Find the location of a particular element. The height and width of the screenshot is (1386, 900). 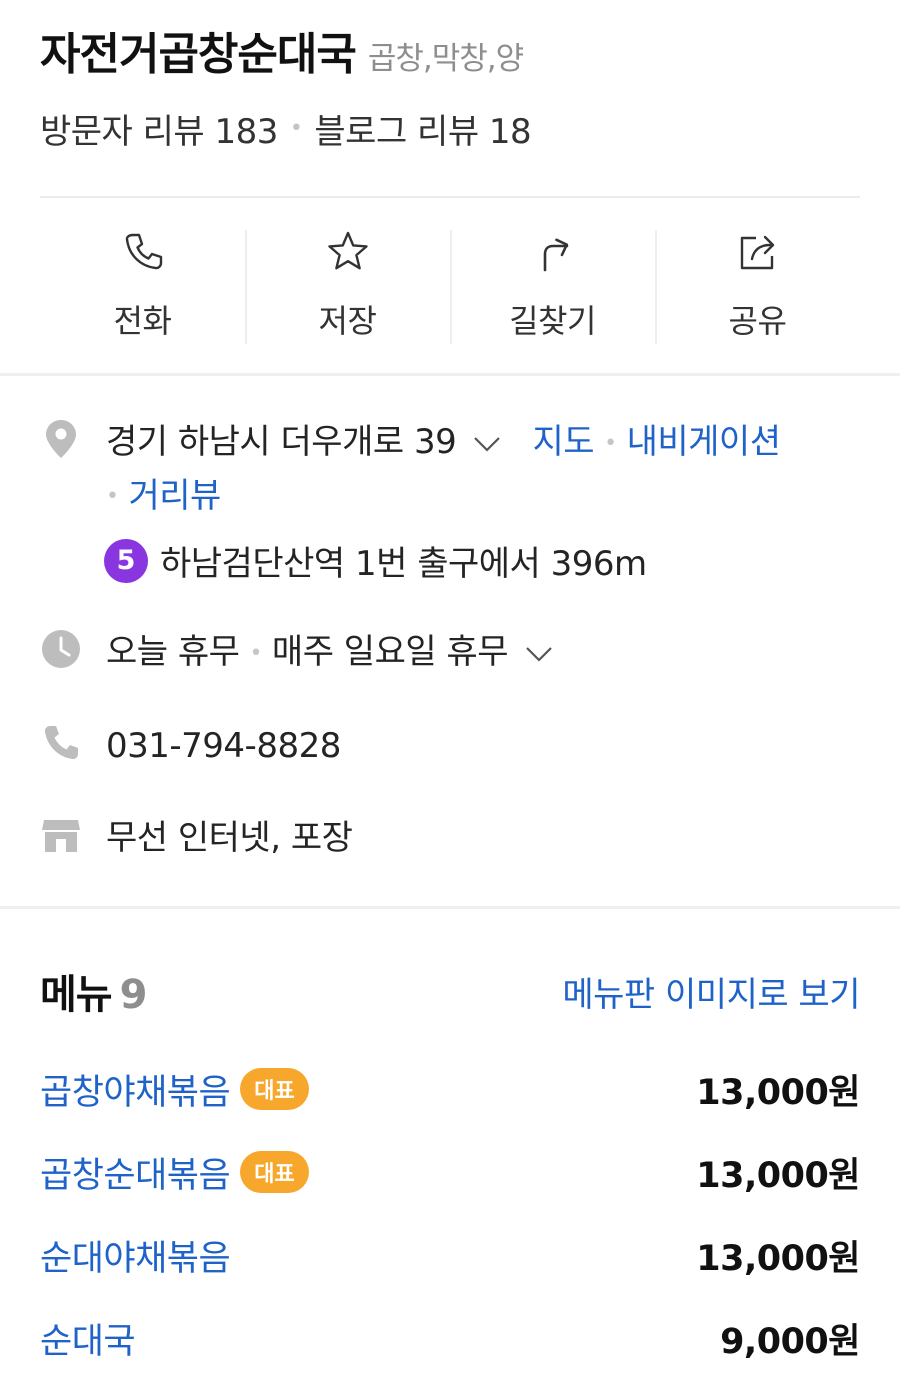

address-row: 경기 하남시 더우개로 39 지도 • 내비게이션 • 거리뷰 is located at coordinates (450, 469).